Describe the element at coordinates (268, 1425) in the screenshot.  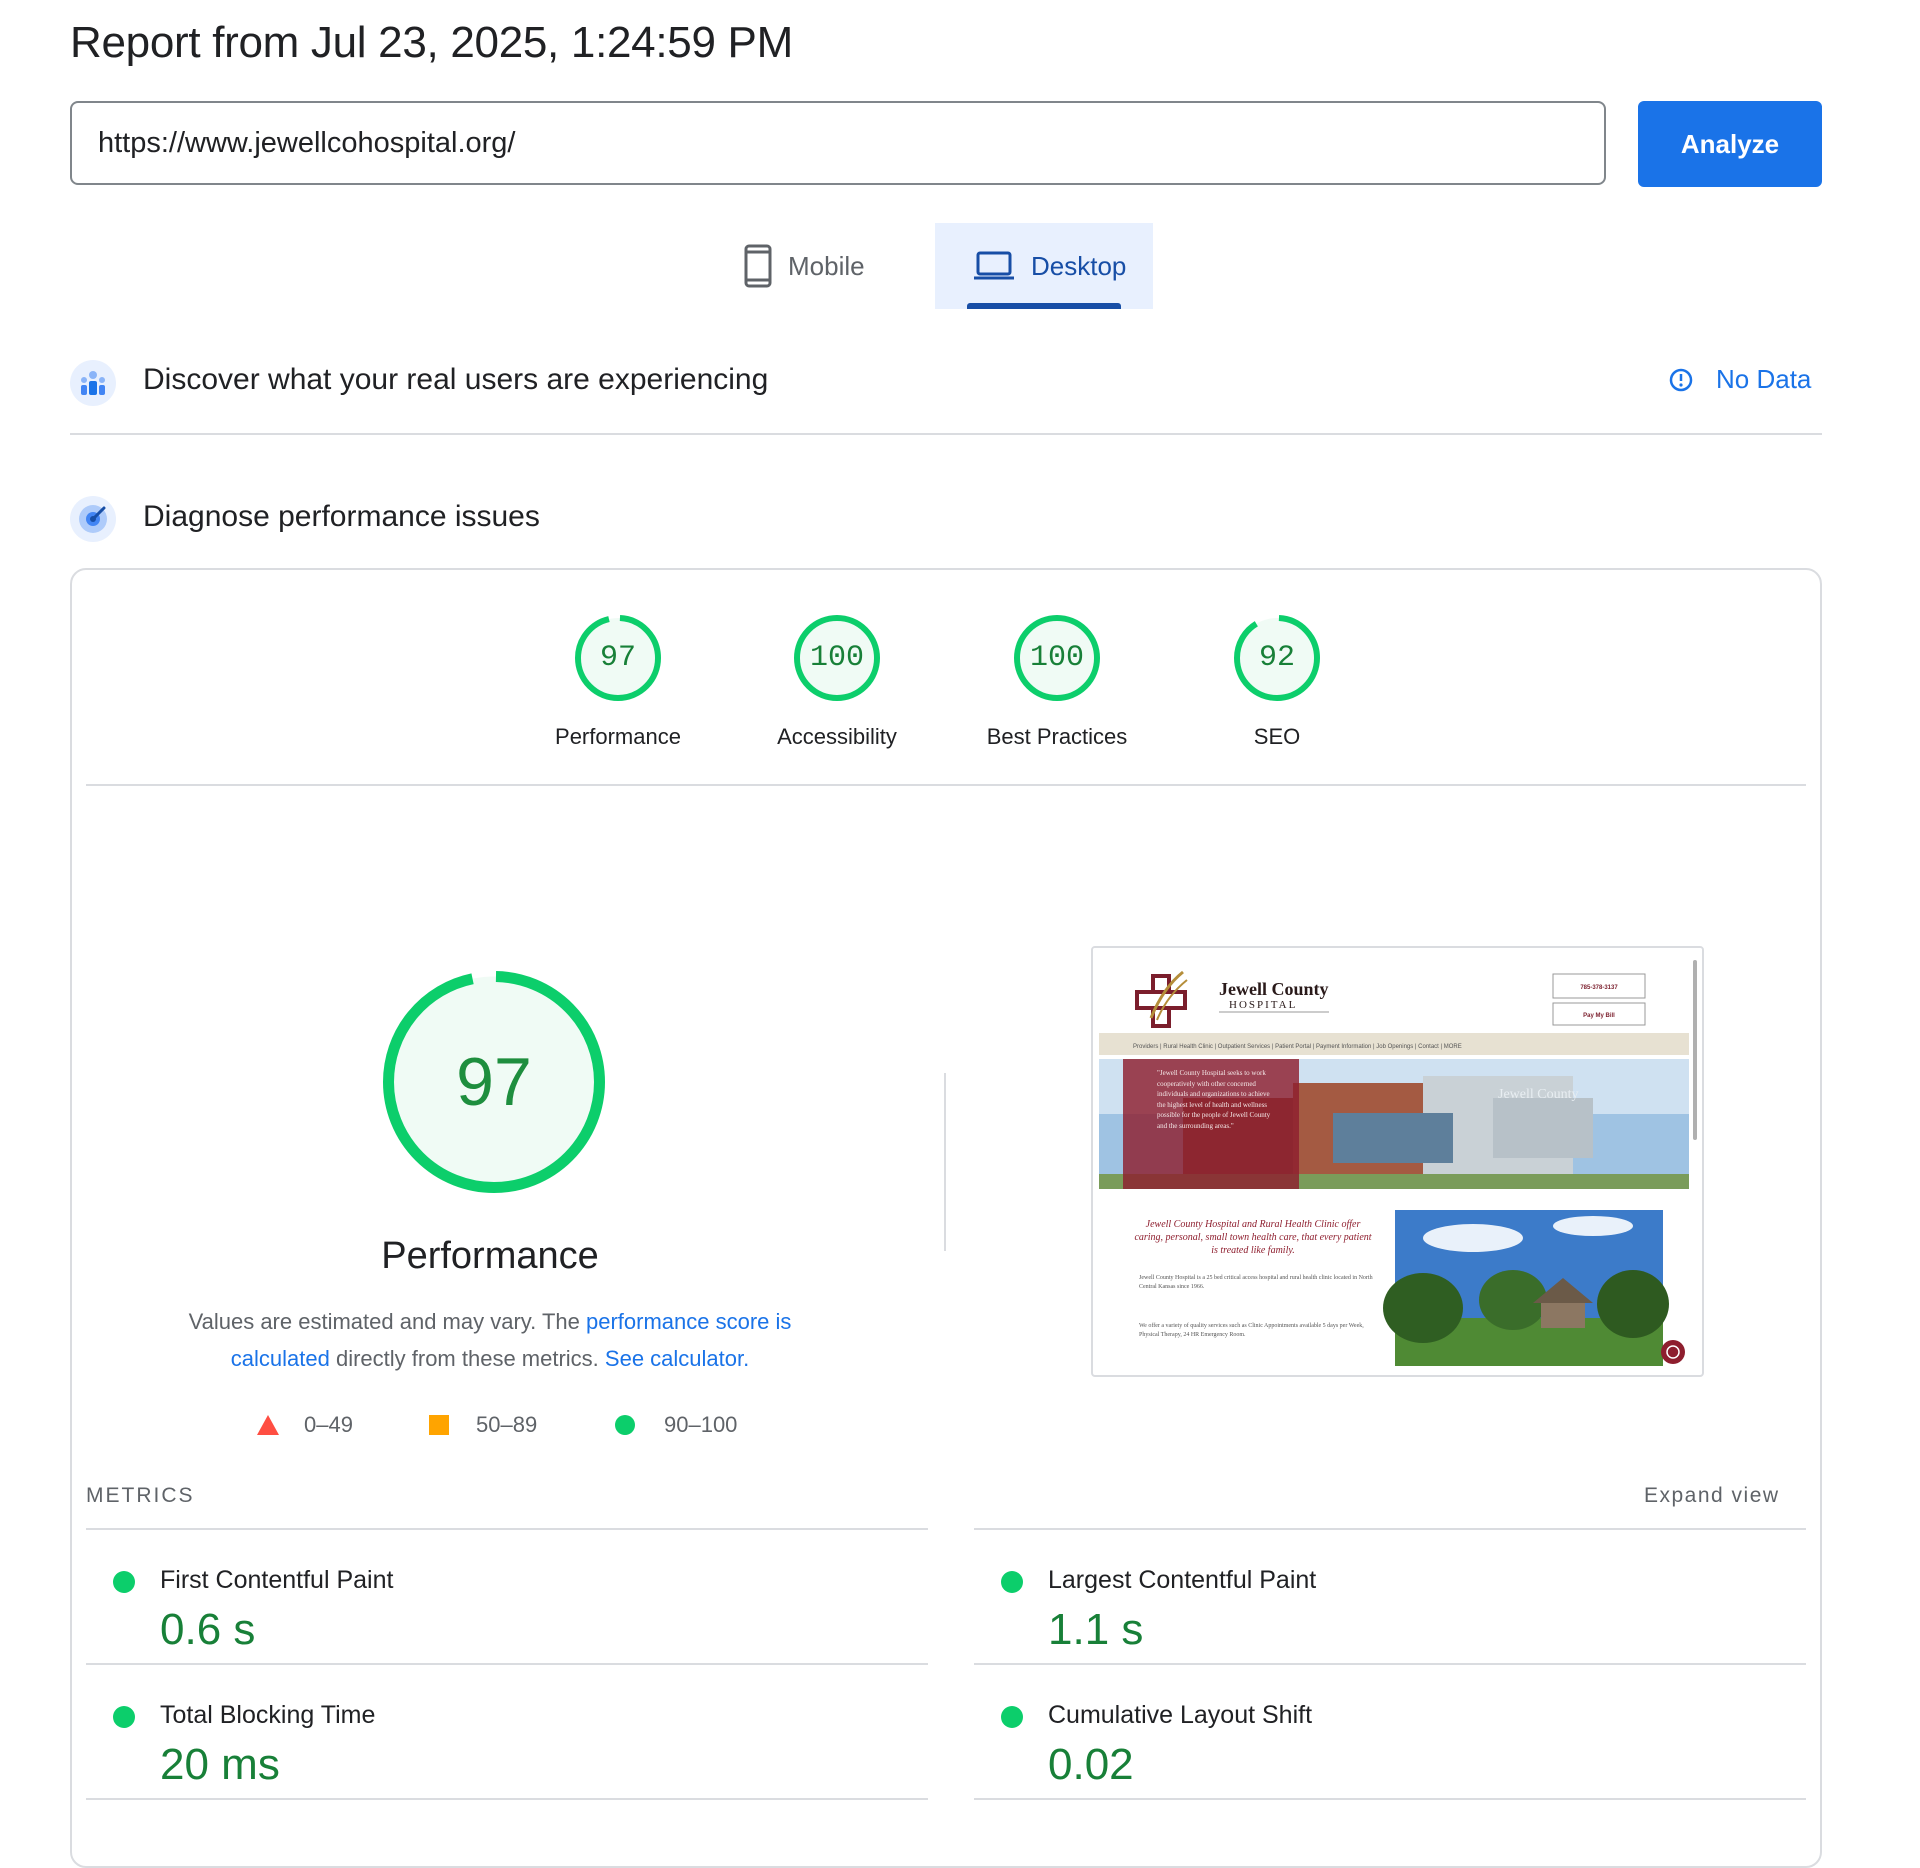
I see `fail-triangle-icon` at that location.